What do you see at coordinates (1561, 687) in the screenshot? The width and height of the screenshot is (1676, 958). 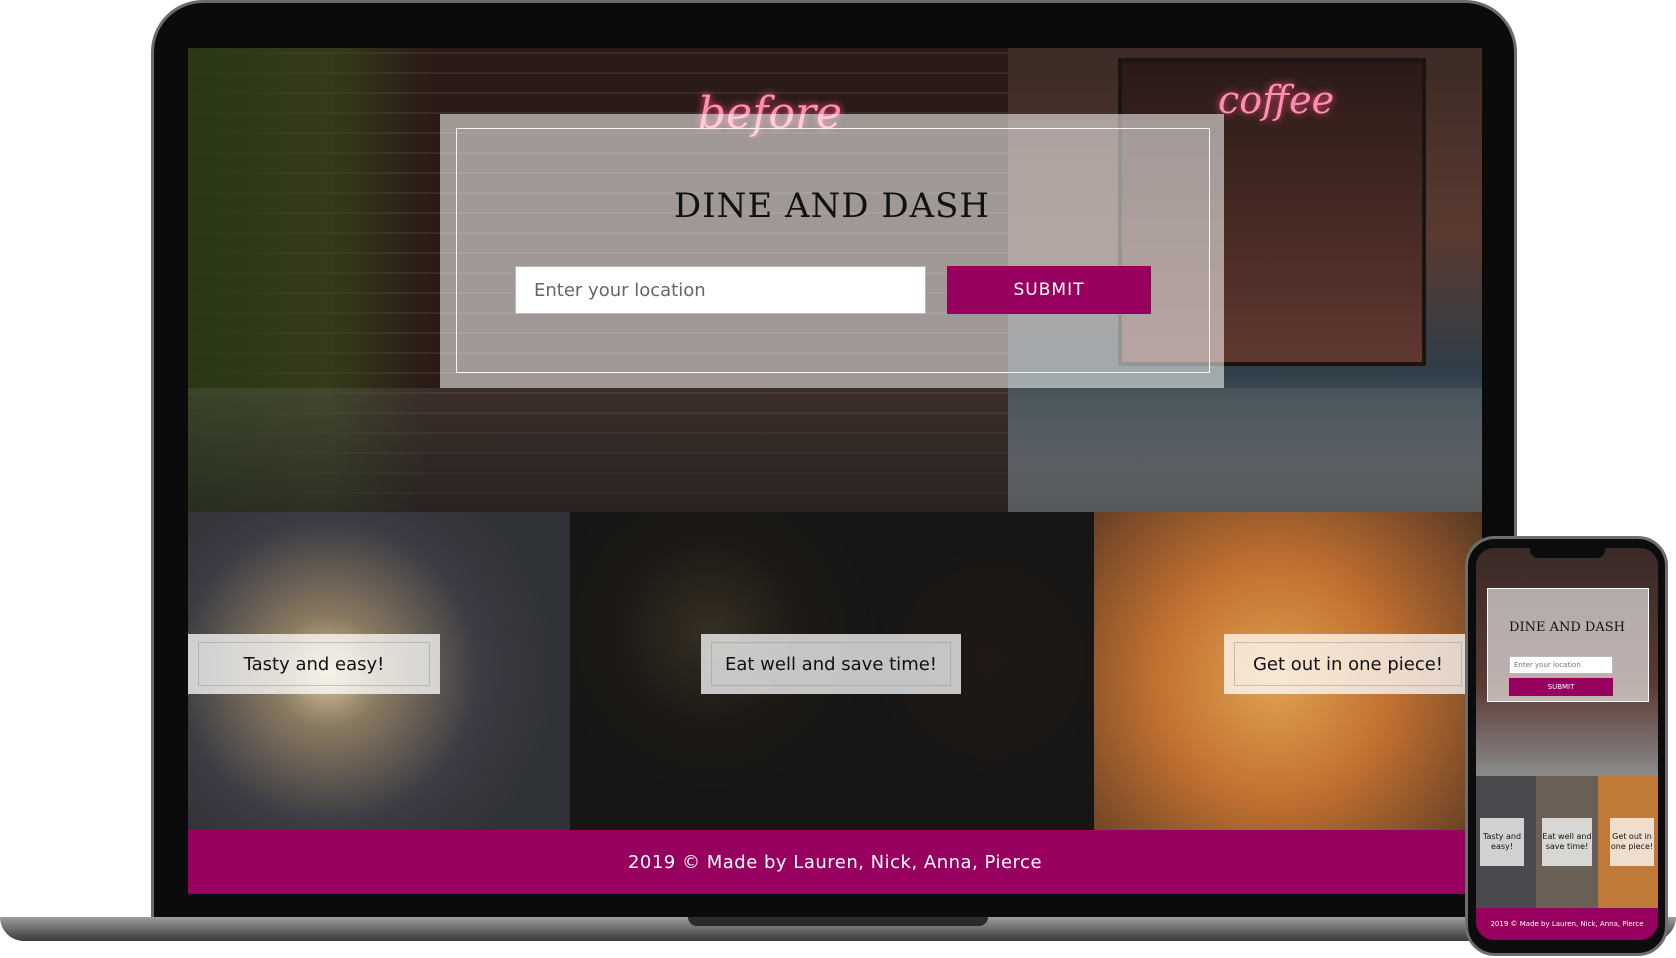 I see `mobile-submit-button: SUBMIT` at bounding box center [1561, 687].